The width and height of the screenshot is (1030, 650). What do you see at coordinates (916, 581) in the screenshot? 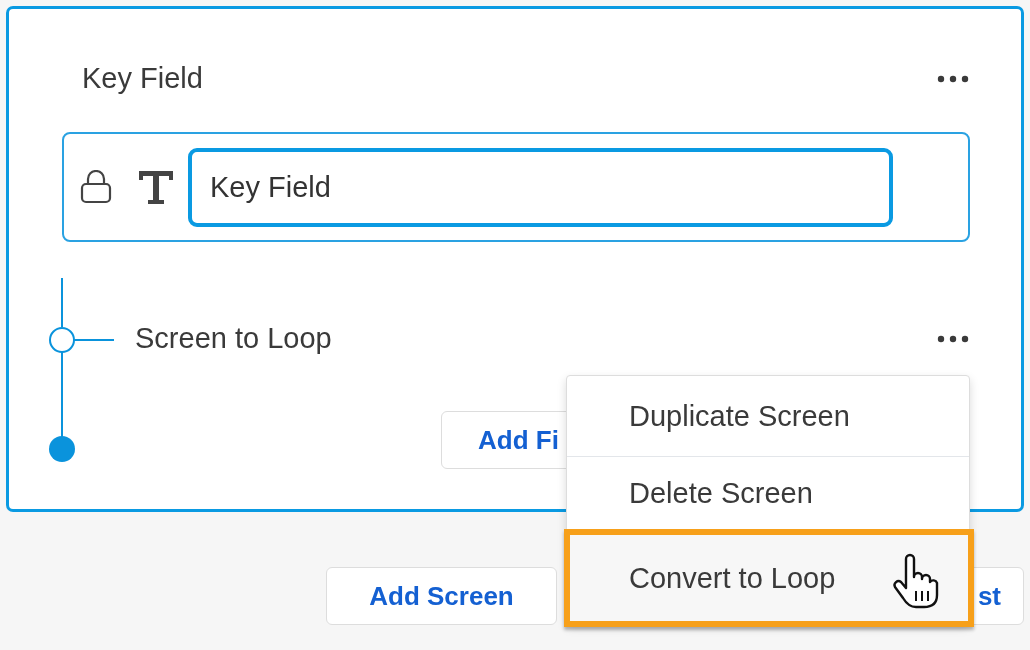
I see `hand-cursor-icon` at bounding box center [916, 581].